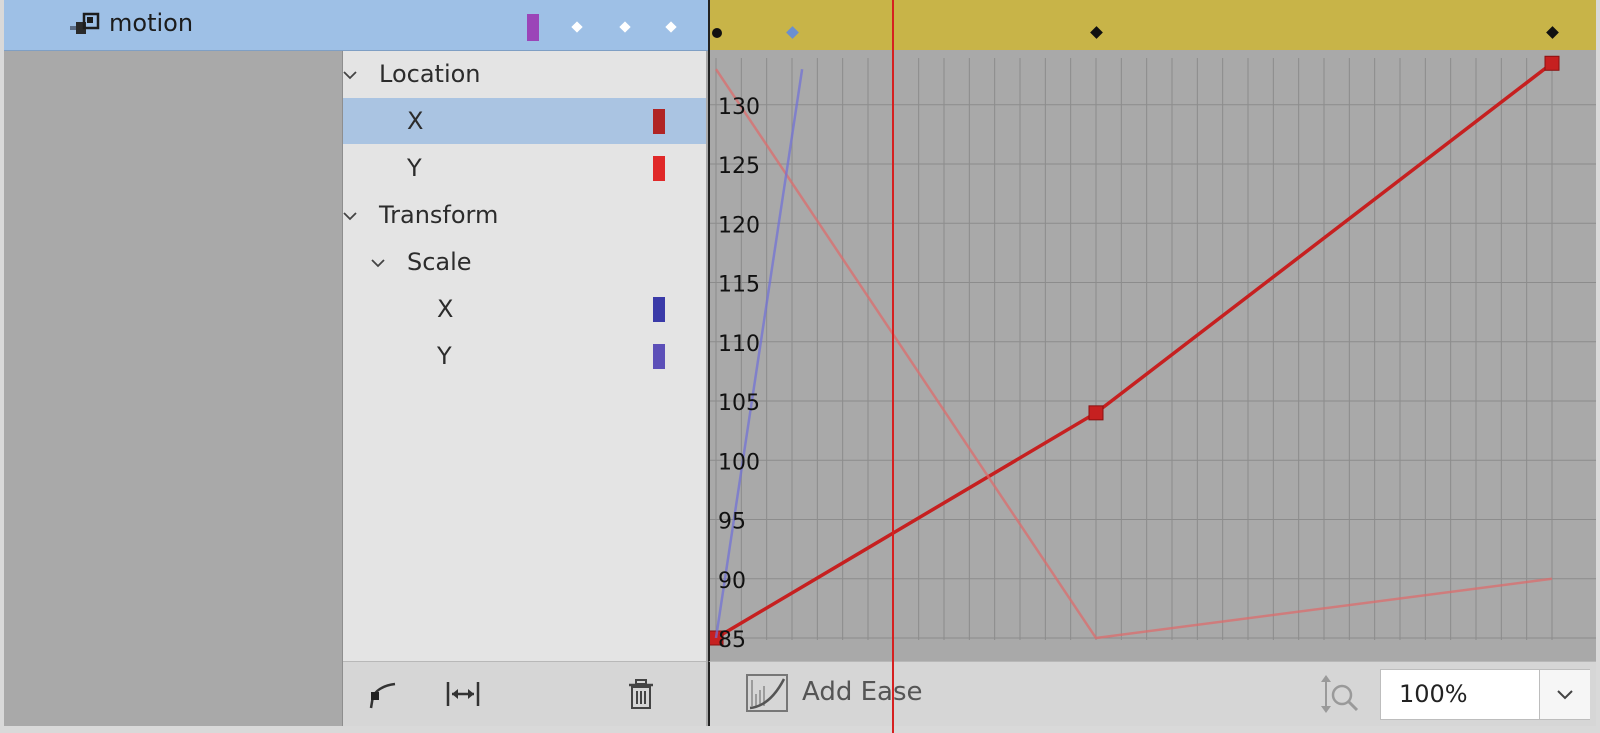  I want to click on trash-icon, so click(641, 694).